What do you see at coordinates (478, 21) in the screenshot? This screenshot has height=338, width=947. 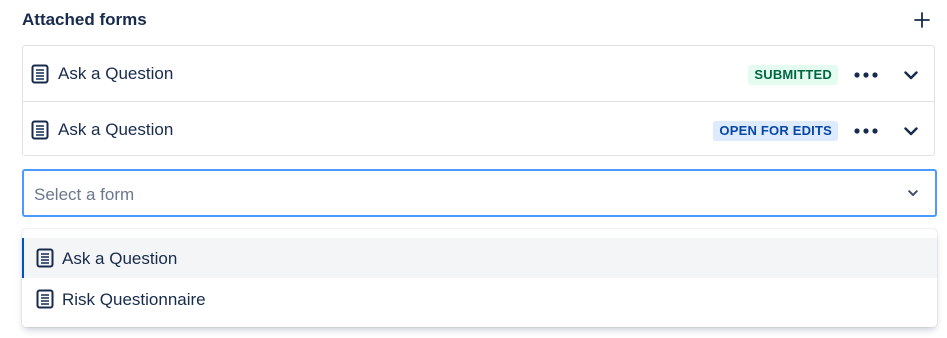 I see `attached-forms-header: Attached forms` at bounding box center [478, 21].